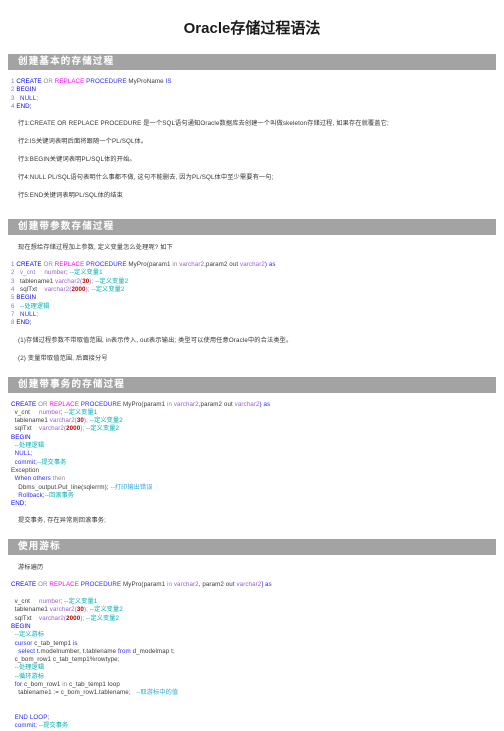 Image resolution: width=504 pixels, height=731 pixels. What do you see at coordinates (53, 643) in the screenshot?
I see `code-token: c_tab_temp1` at bounding box center [53, 643].